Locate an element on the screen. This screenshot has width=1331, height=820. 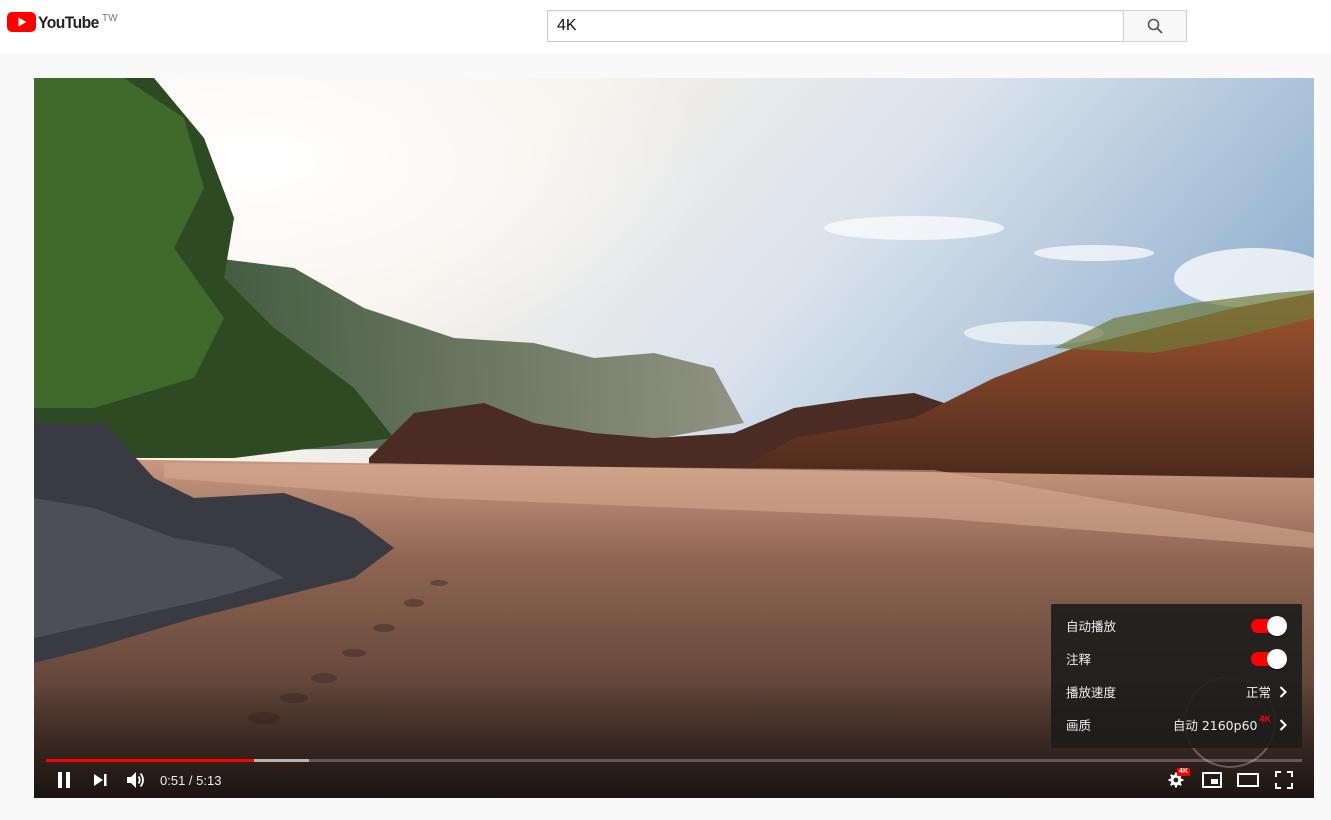
progress-bar is located at coordinates (674, 760).